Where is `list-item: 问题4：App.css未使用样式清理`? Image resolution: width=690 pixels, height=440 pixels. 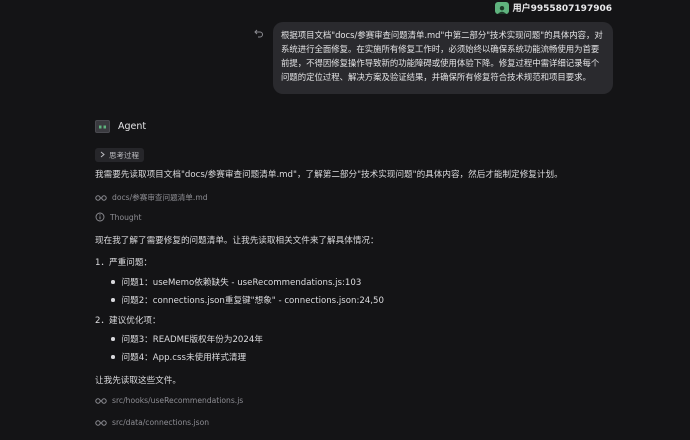 list-item: 问题4：App.css未使用样式清理 is located at coordinates (178, 357).